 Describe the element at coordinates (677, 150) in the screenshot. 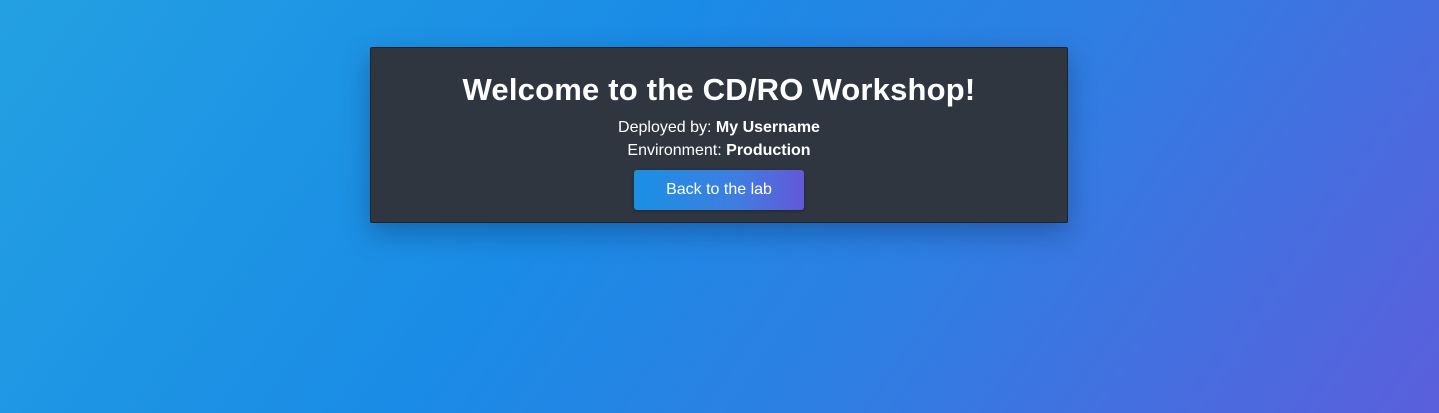

I see `environment-label: Environment:` at that location.